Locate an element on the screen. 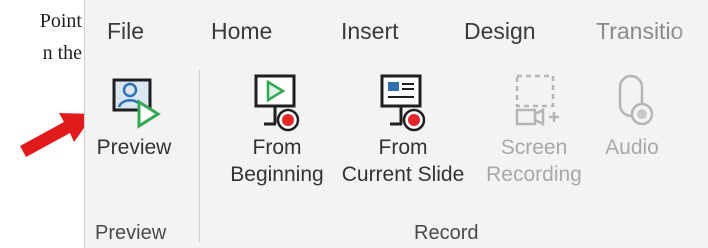  play-from-beginning-icon is located at coordinates (277, 103).